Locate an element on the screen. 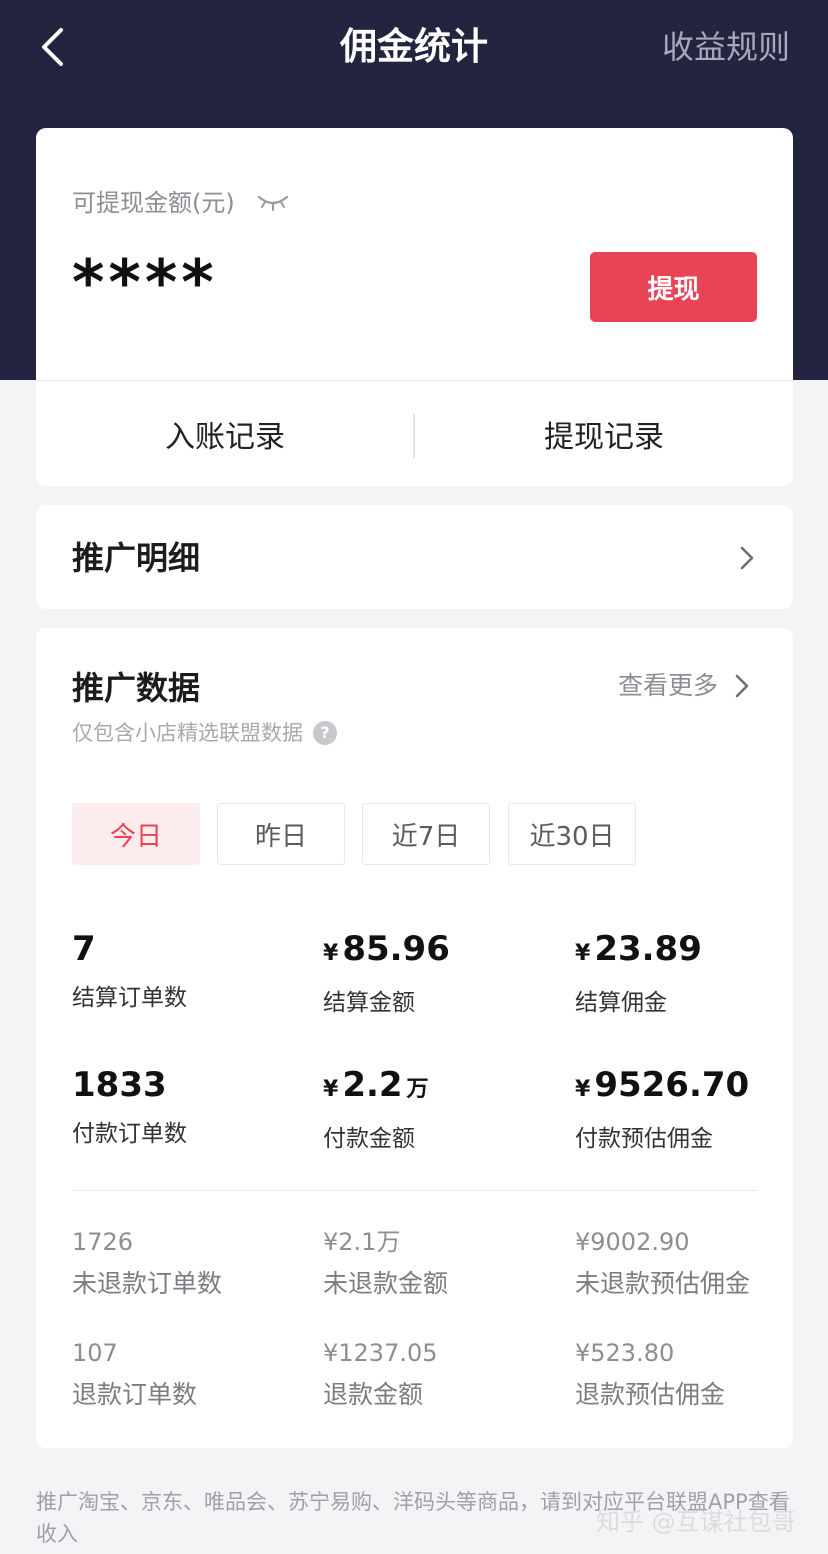 The width and height of the screenshot is (828, 1554). tab-today: 今日 is located at coordinates (136, 834).